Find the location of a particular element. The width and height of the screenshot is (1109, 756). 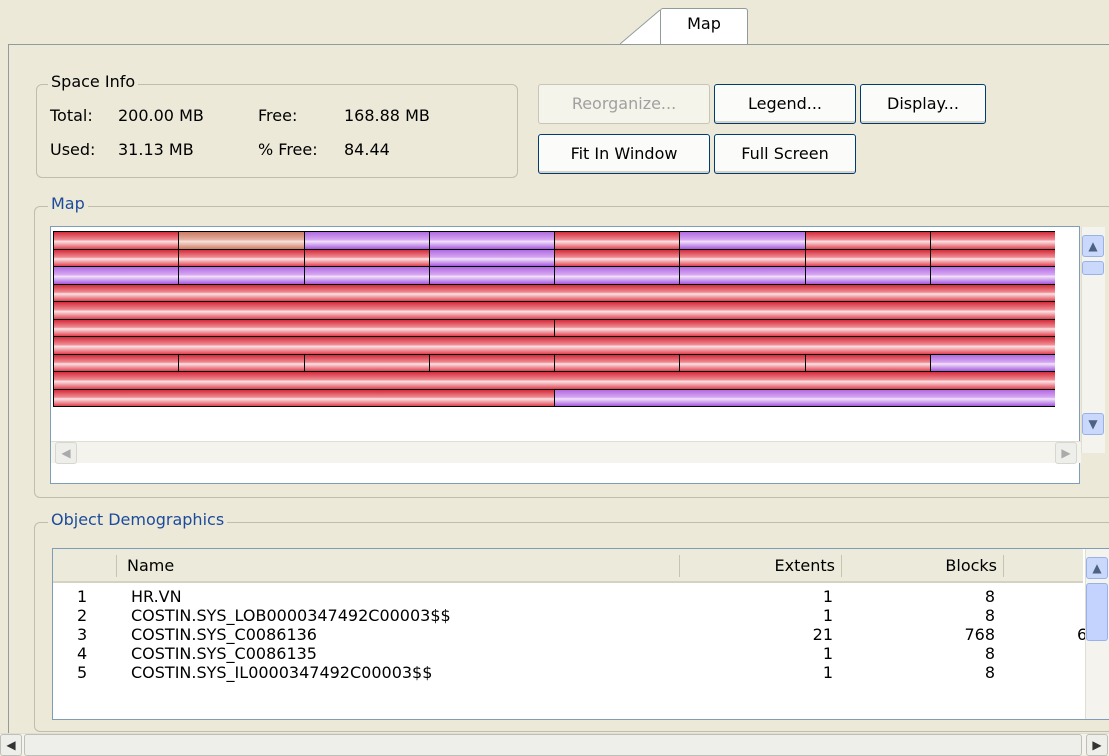

window-scroll-left-button: ◀ is located at coordinates (11, 745).